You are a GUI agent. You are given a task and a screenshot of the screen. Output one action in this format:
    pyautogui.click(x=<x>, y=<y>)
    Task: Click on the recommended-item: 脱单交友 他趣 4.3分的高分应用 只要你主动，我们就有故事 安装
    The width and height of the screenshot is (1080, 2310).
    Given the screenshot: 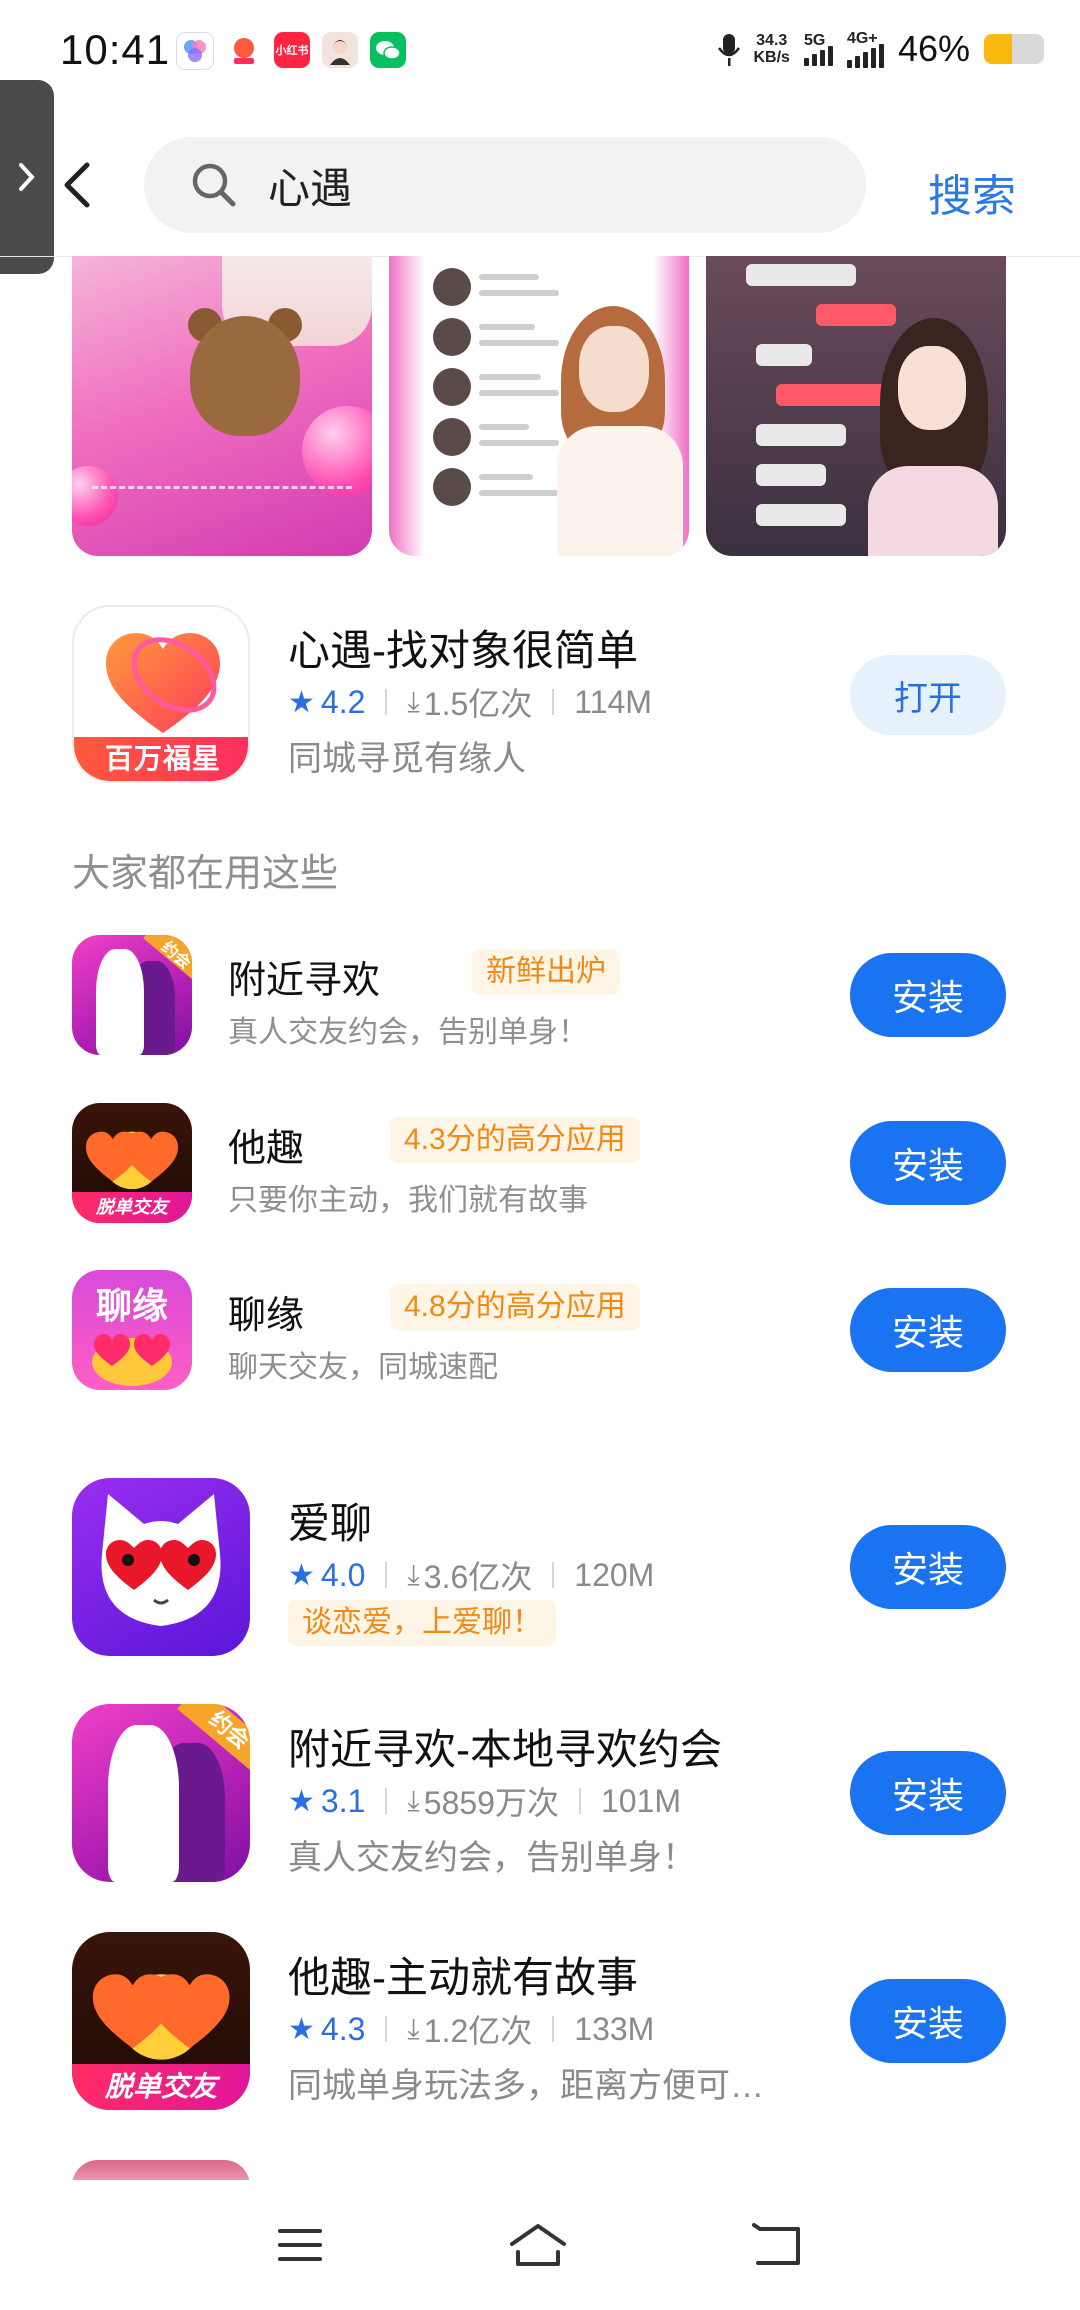 What is the action you would take?
    pyautogui.click(x=539, y=1164)
    